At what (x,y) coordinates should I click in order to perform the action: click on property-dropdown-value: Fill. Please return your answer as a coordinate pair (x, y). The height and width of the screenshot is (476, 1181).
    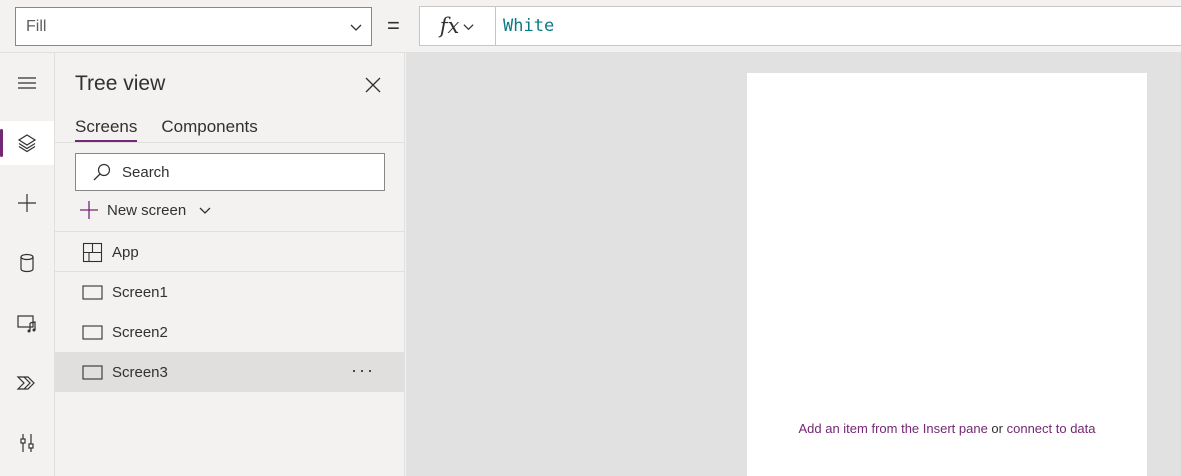
    Looking at the image, I should click on (36, 26).